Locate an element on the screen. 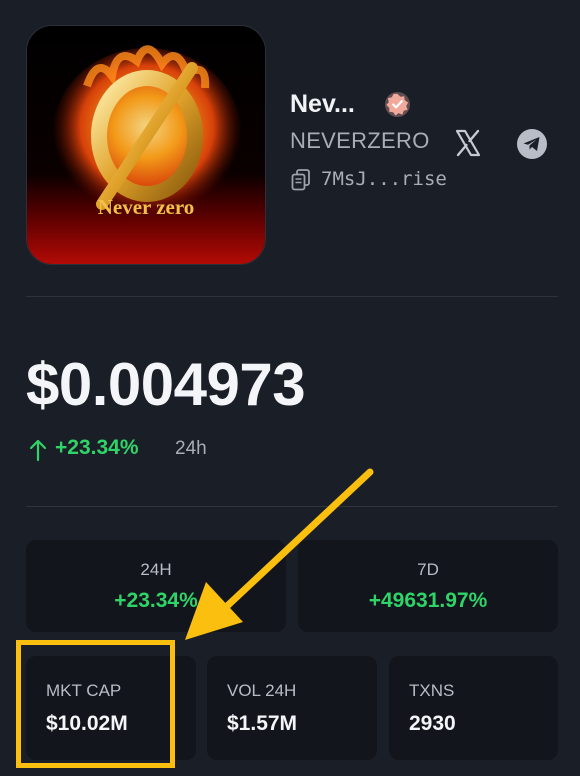 This screenshot has height=776, width=580. token-address: 7MsJ...rise is located at coordinates (384, 179).